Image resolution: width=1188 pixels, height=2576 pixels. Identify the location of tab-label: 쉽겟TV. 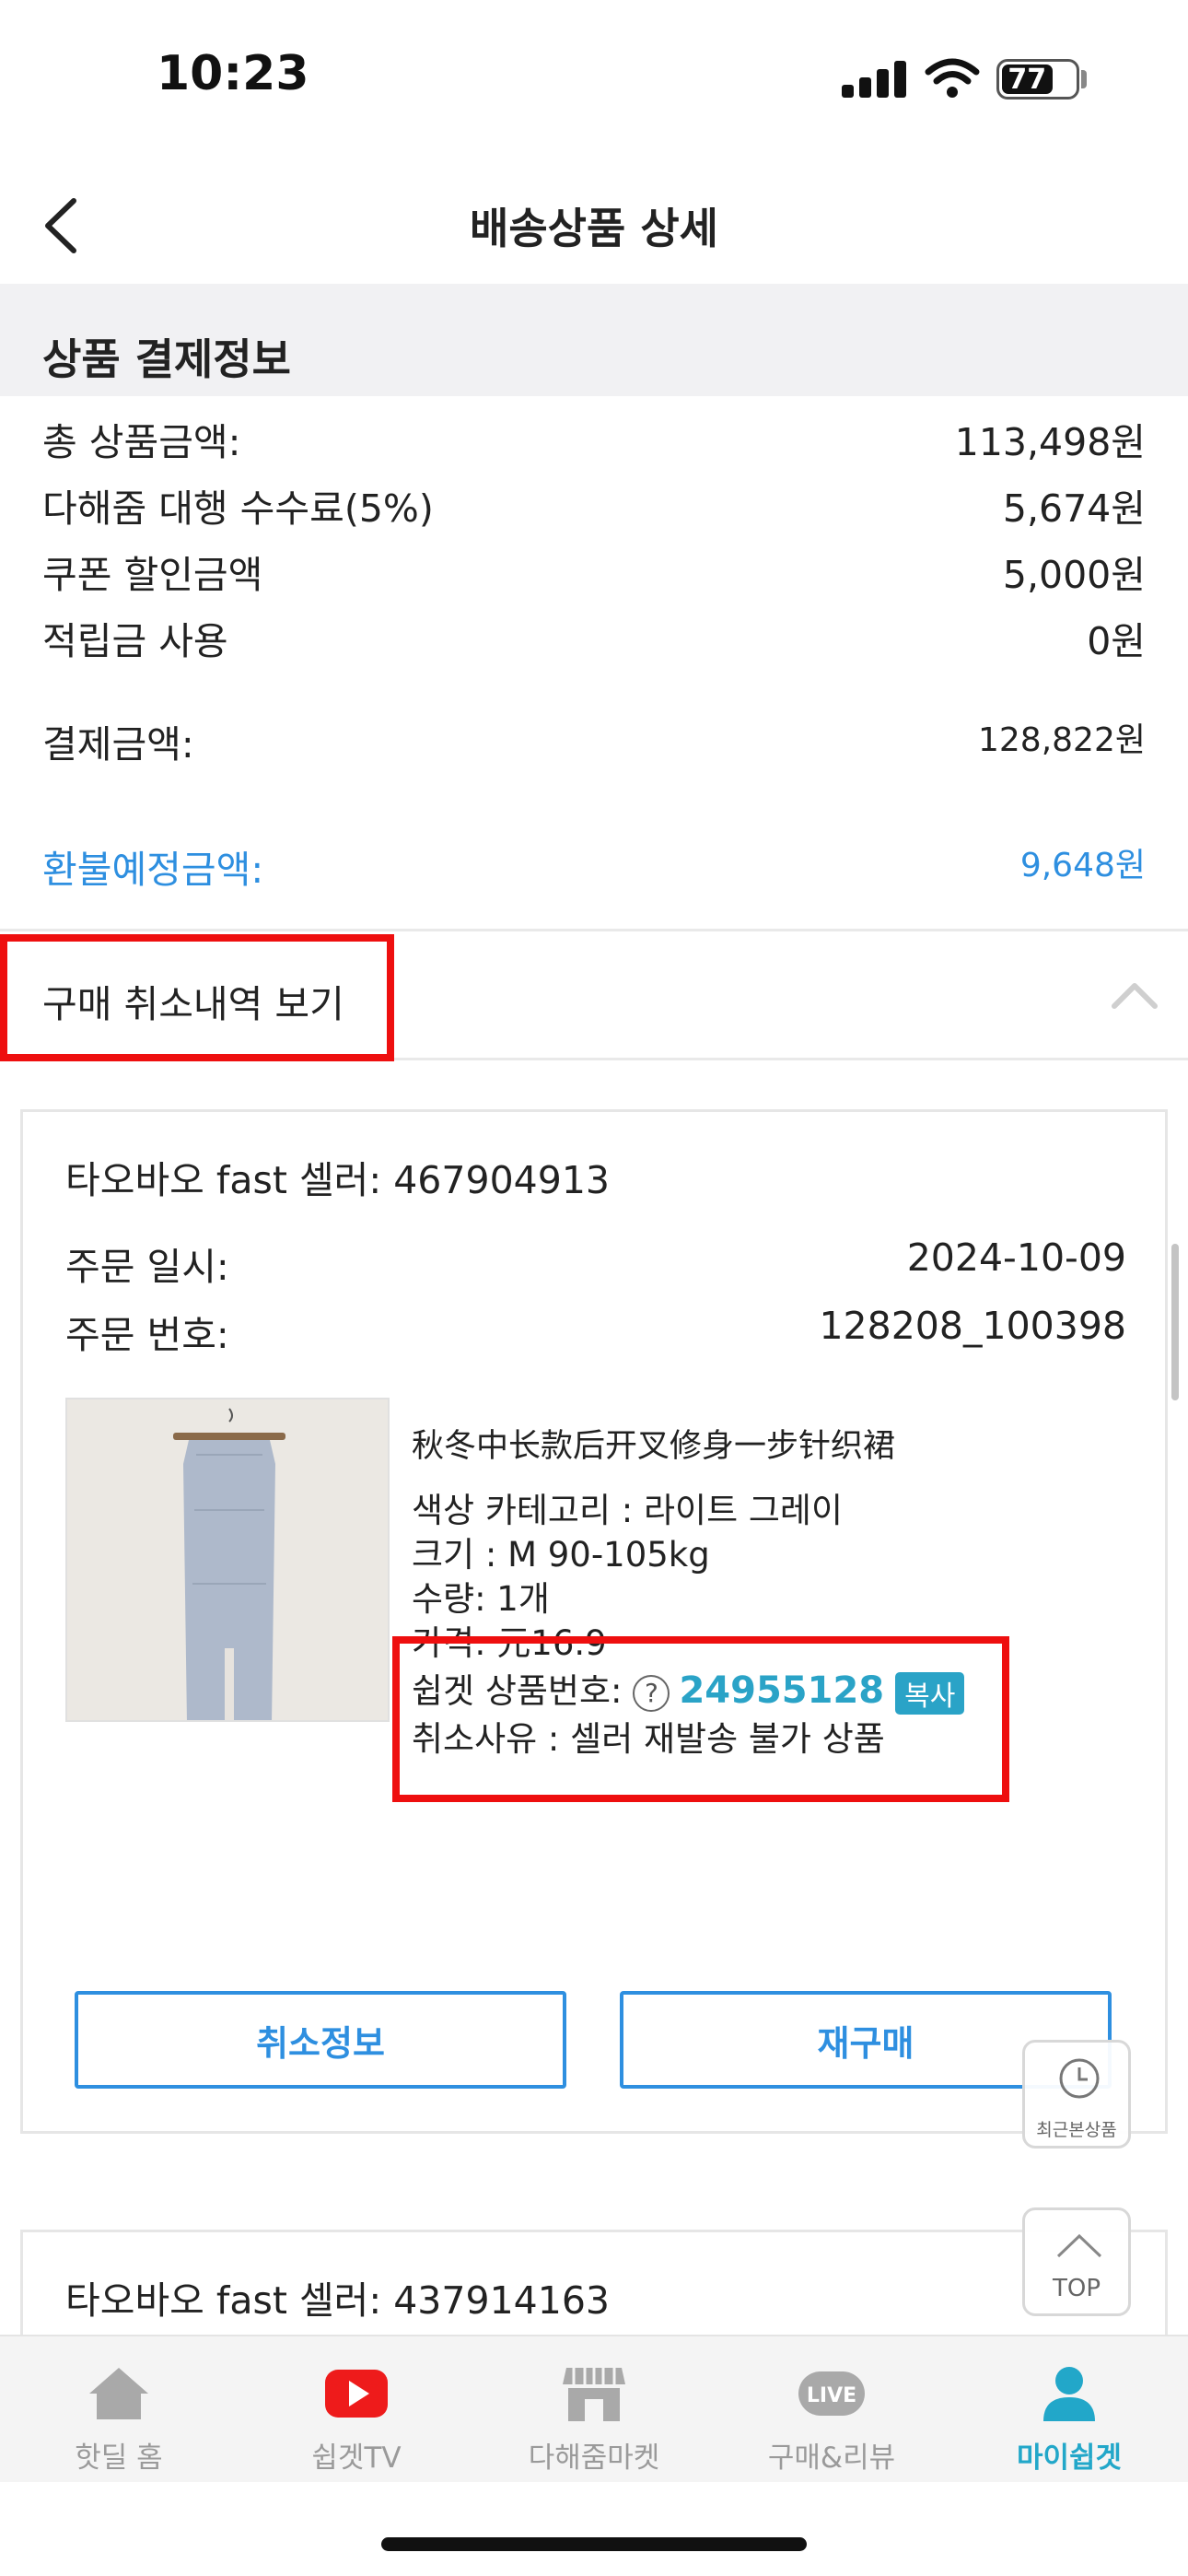
(356, 2458).